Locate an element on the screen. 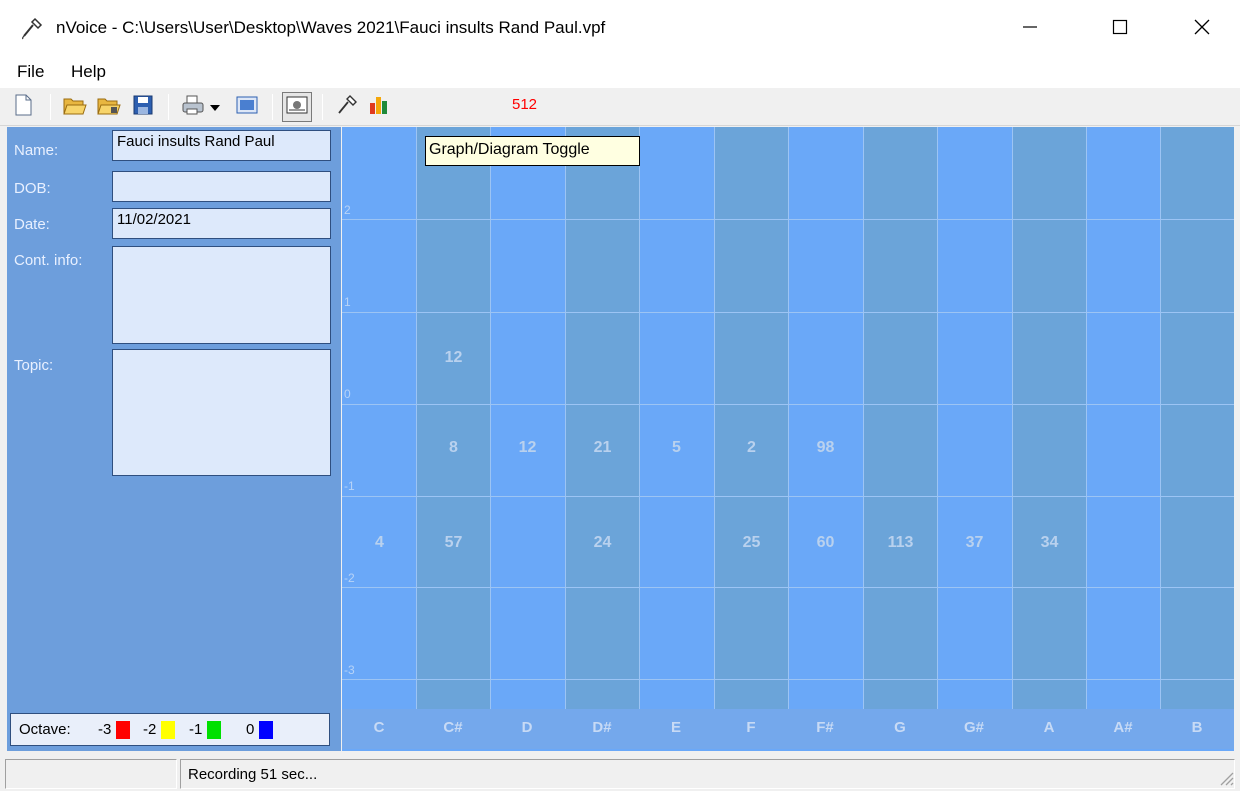  save-icon is located at coordinates (143, 107).